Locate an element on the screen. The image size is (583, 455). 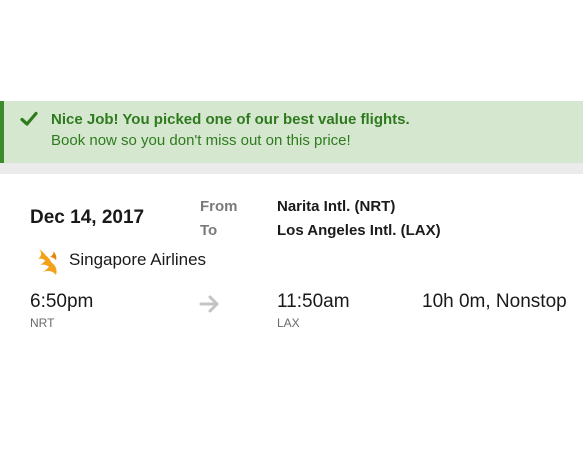
arrival-time: 11:50am is located at coordinates (313, 301).